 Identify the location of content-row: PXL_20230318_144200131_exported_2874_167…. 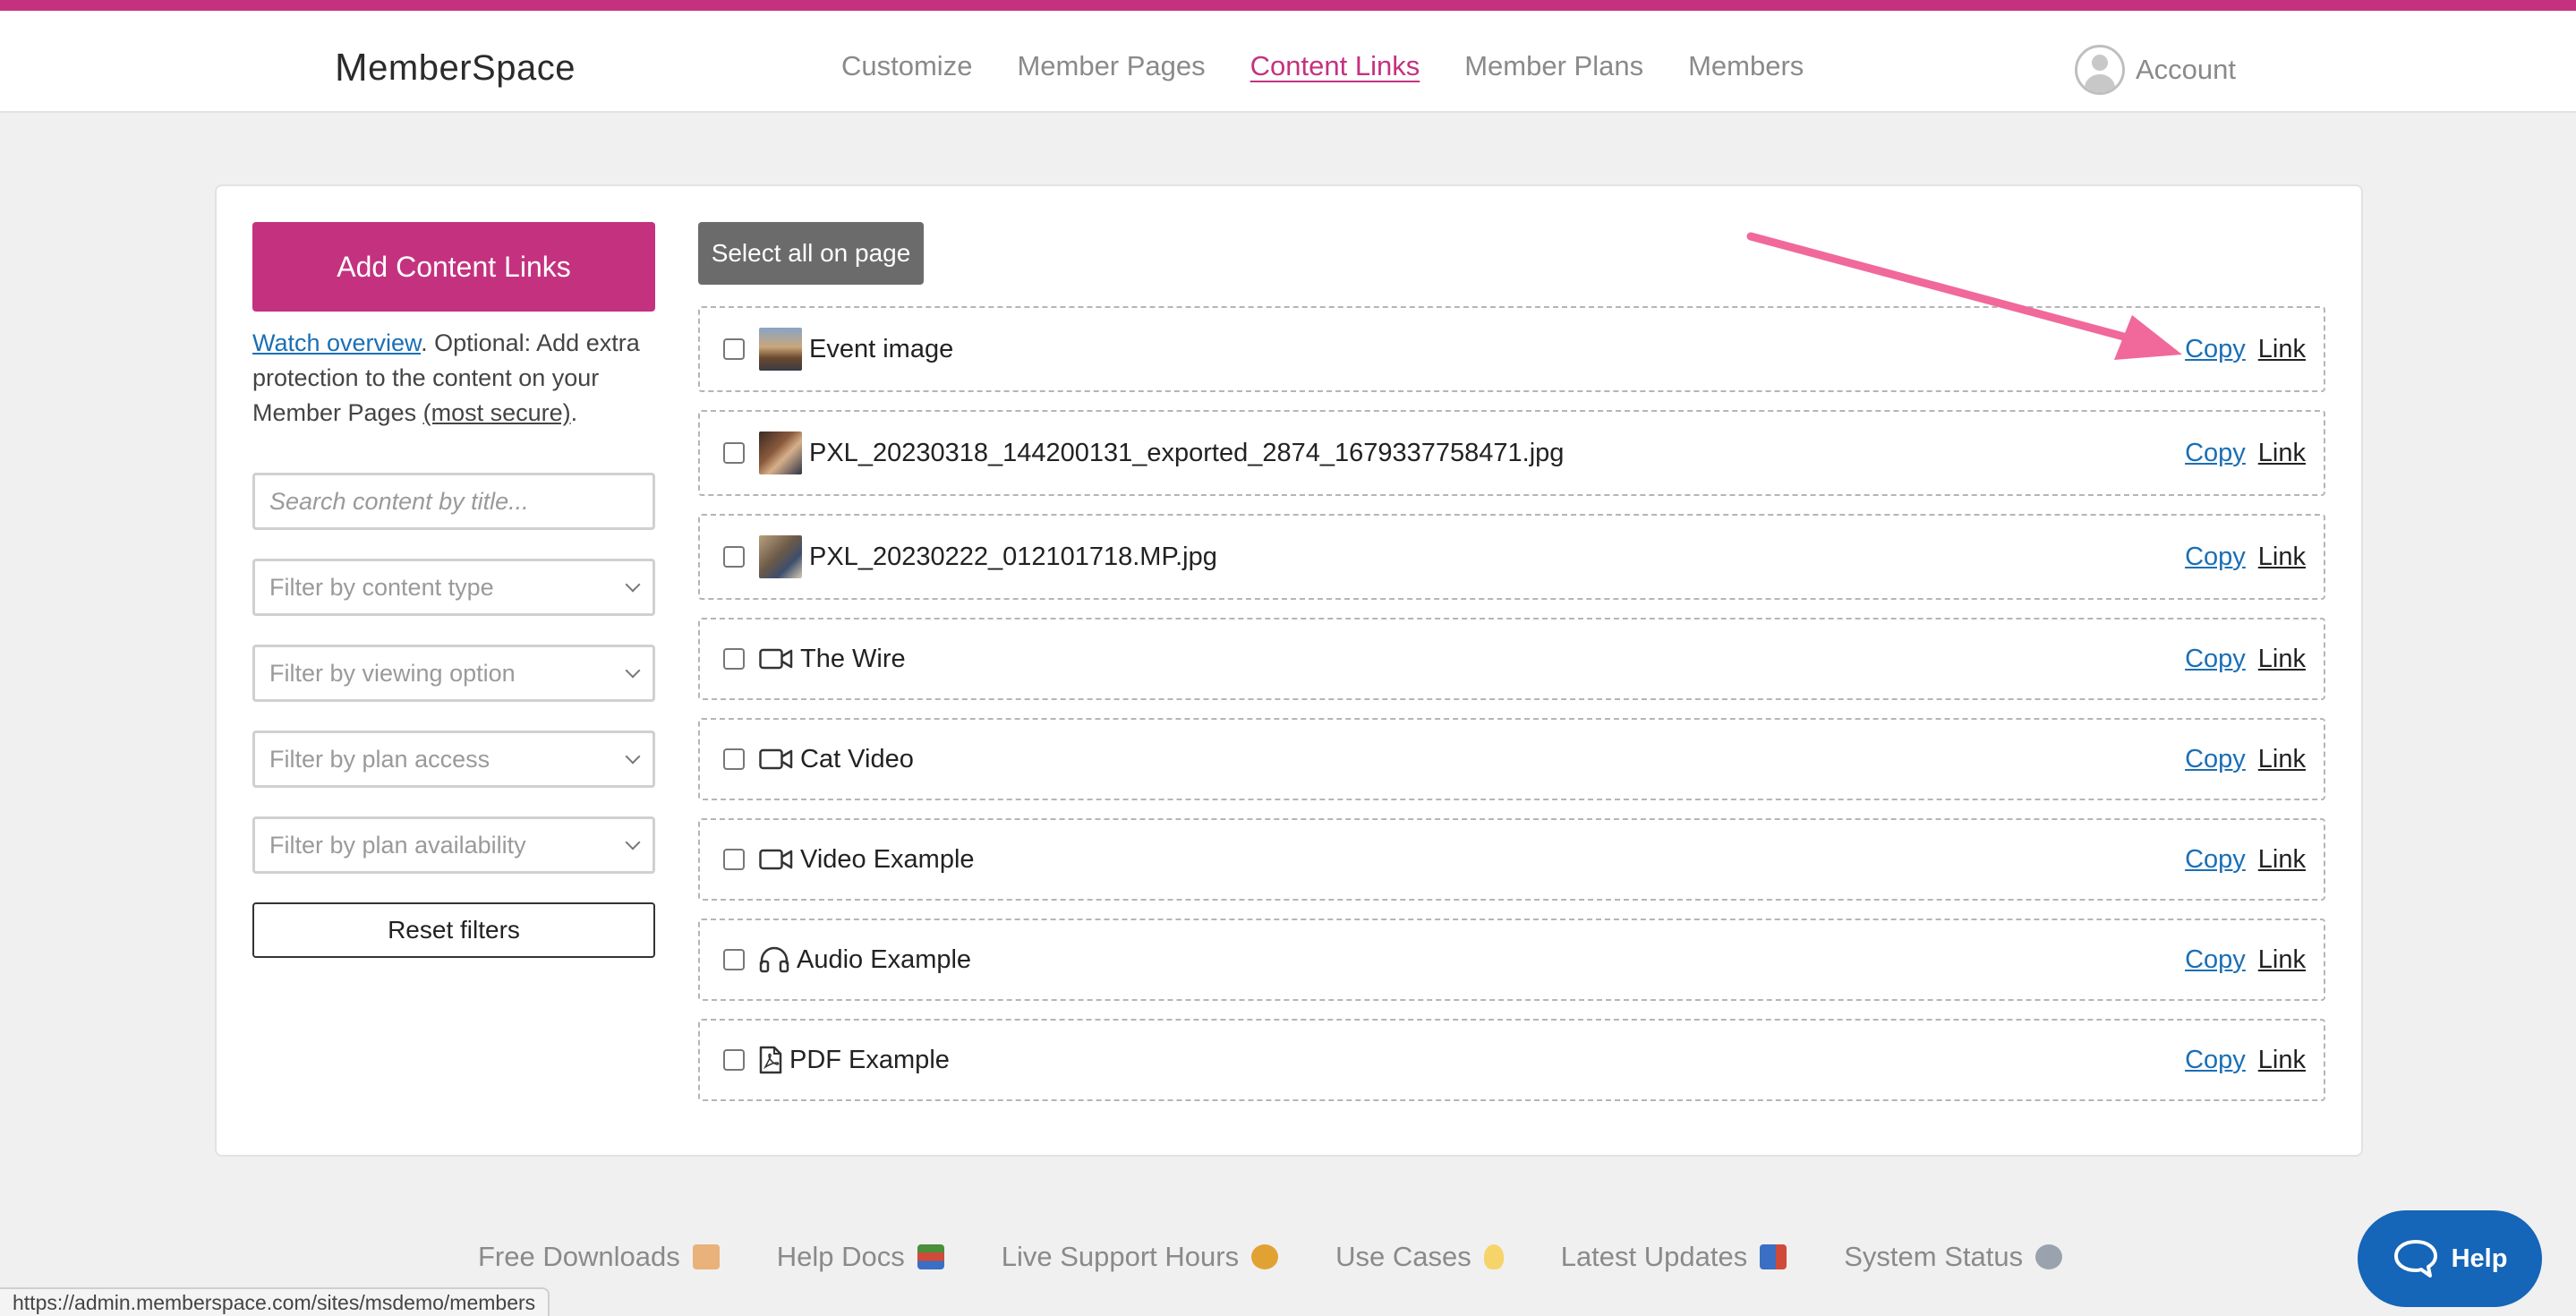
(1511, 453).